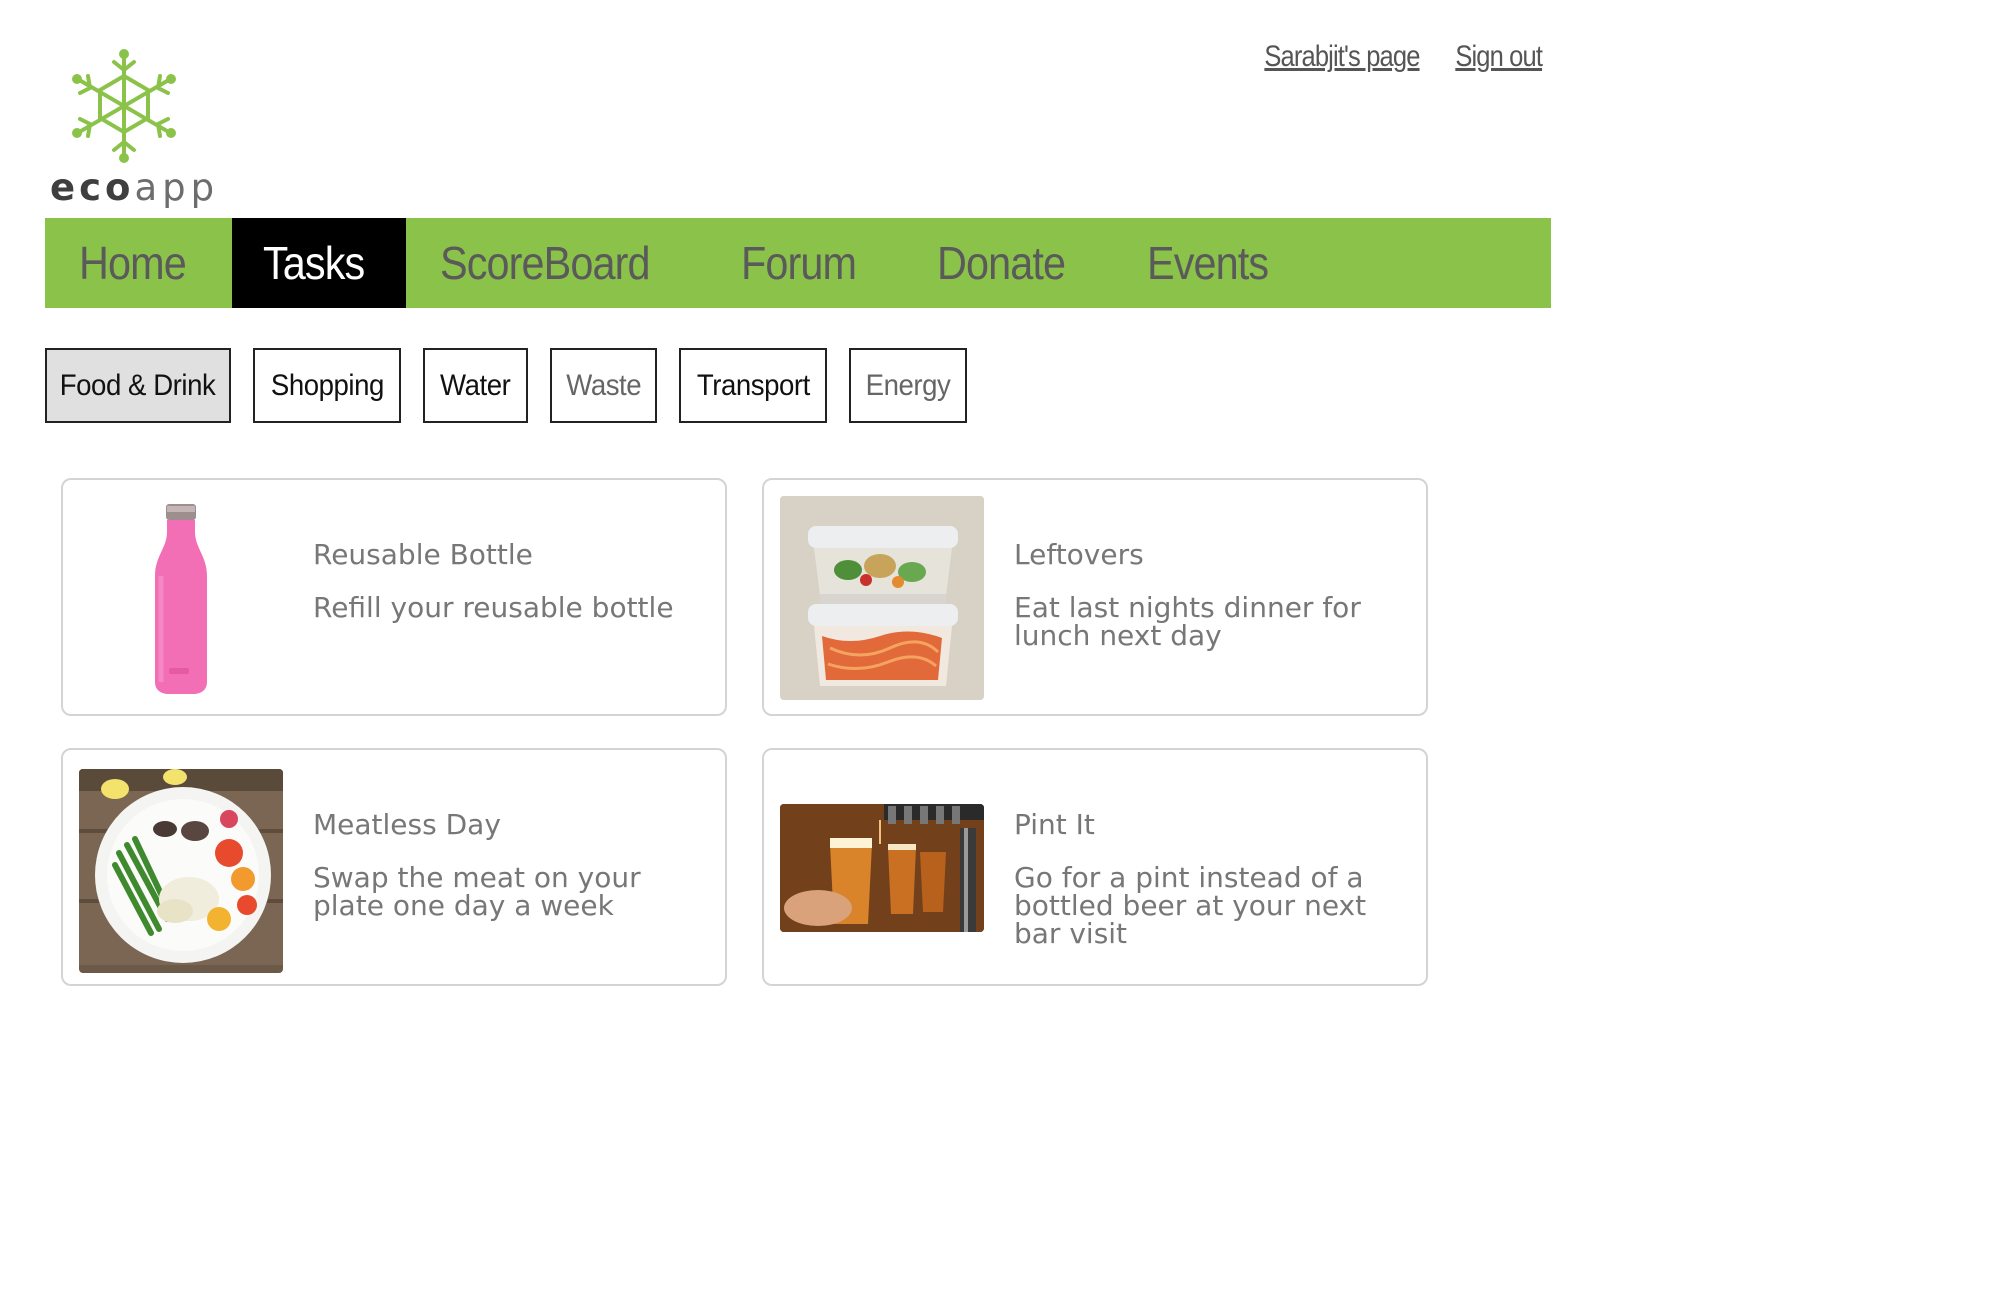 Image resolution: width=2000 pixels, height=1290 pixels. Describe the element at coordinates (1499, 57) in the screenshot. I see `signout-link: Sign out` at that location.